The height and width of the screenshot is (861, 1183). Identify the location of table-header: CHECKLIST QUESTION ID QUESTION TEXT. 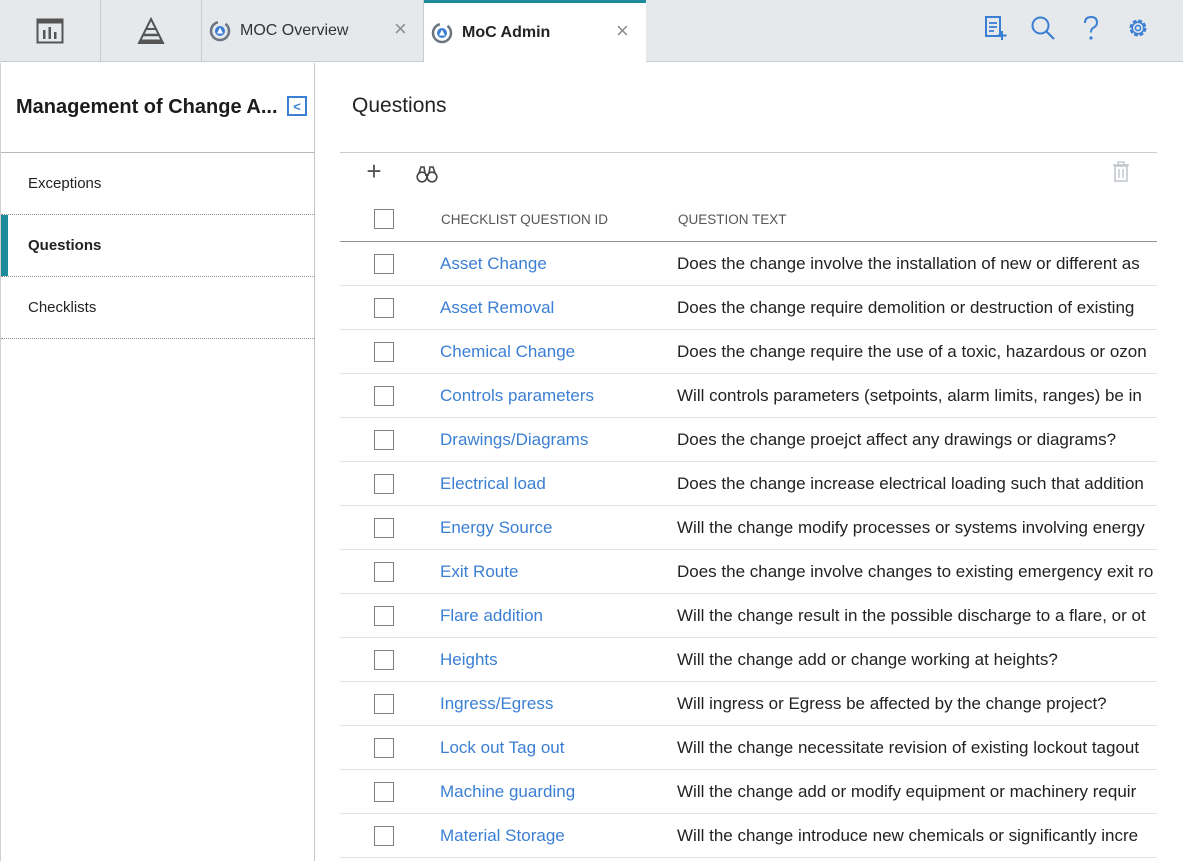
(748, 220).